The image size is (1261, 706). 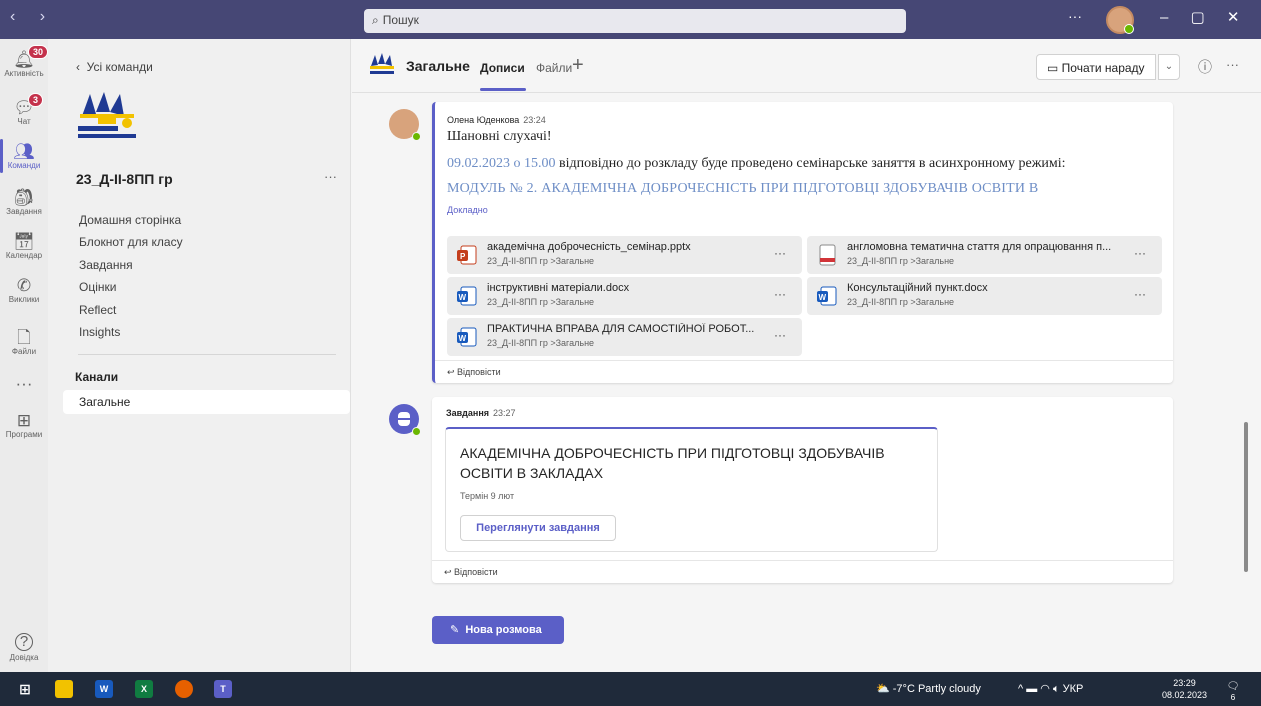 I want to click on assignments-bot-avatar, so click(x=405, y=420).